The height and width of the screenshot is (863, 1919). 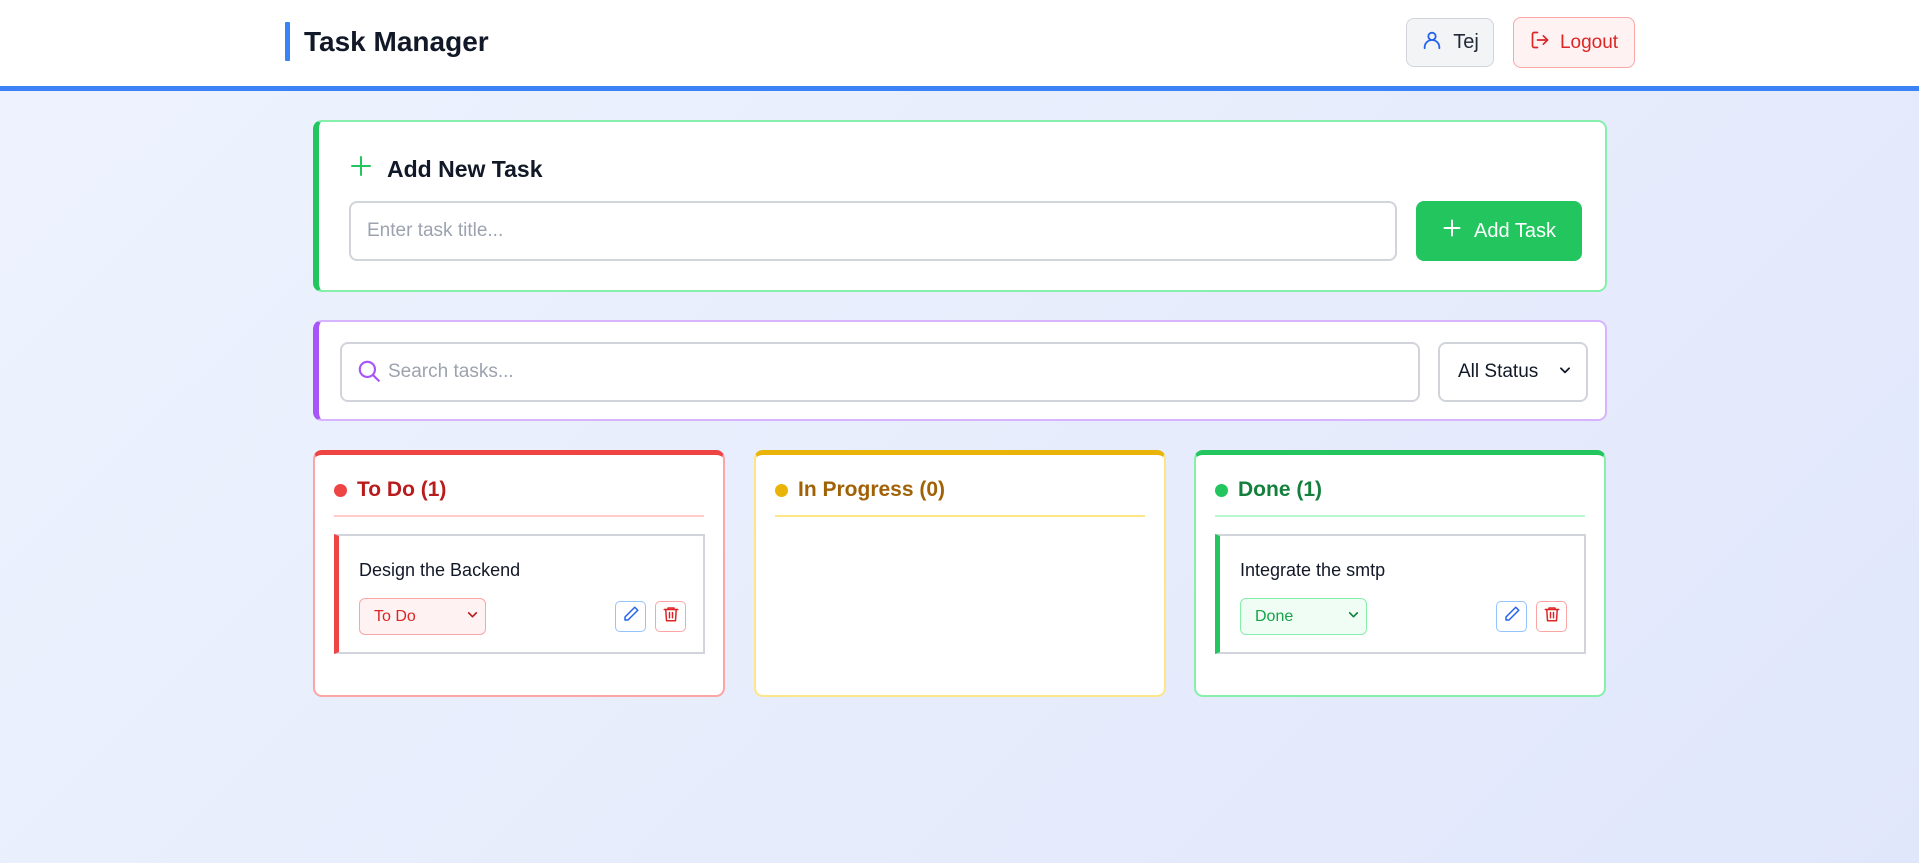 I want to click on column-title: Done (1), so click(x=1280, y=489).